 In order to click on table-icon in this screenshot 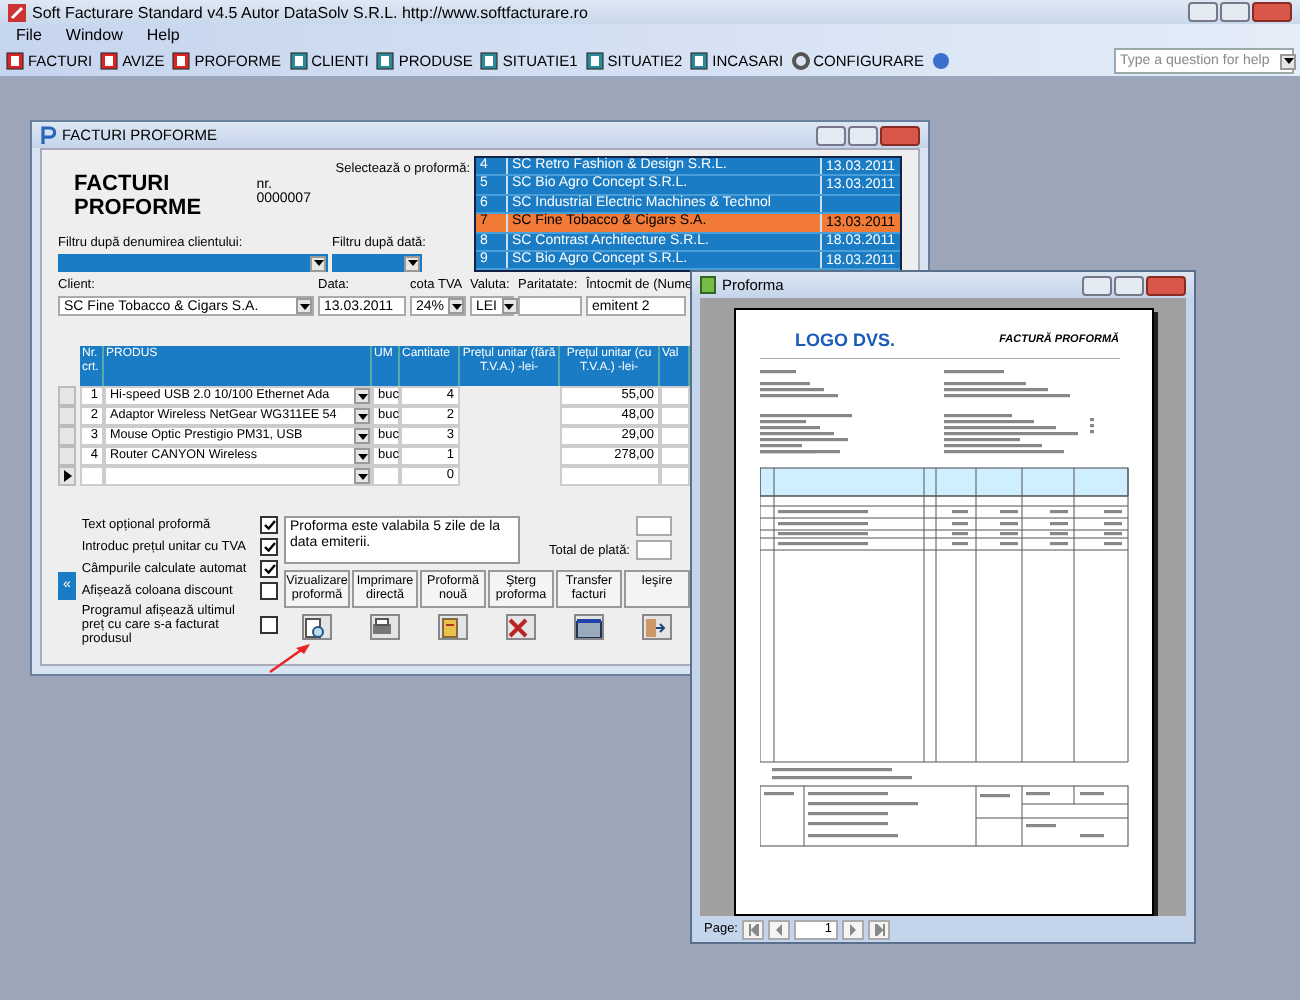, I will do `click(589, 627)`.